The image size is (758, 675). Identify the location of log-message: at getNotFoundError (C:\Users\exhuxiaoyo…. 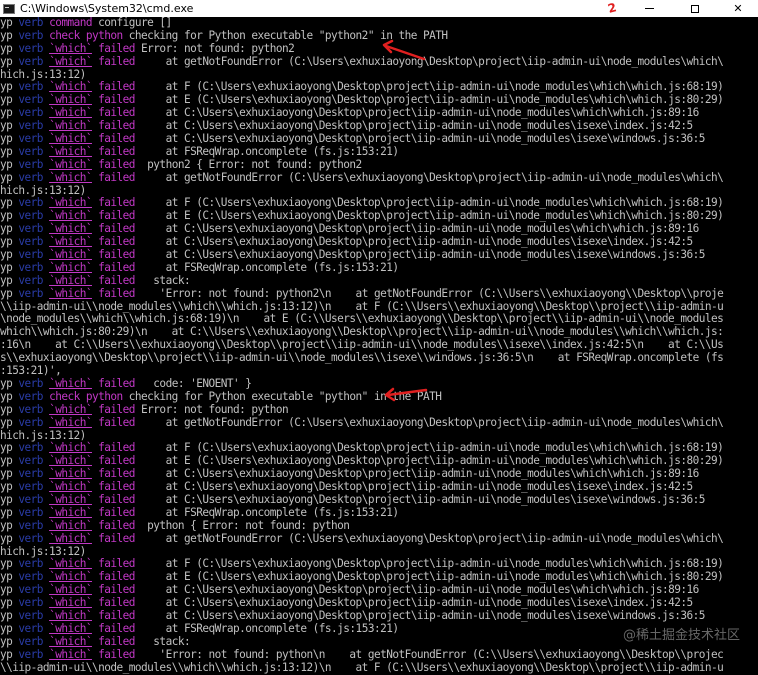
(432, 538).